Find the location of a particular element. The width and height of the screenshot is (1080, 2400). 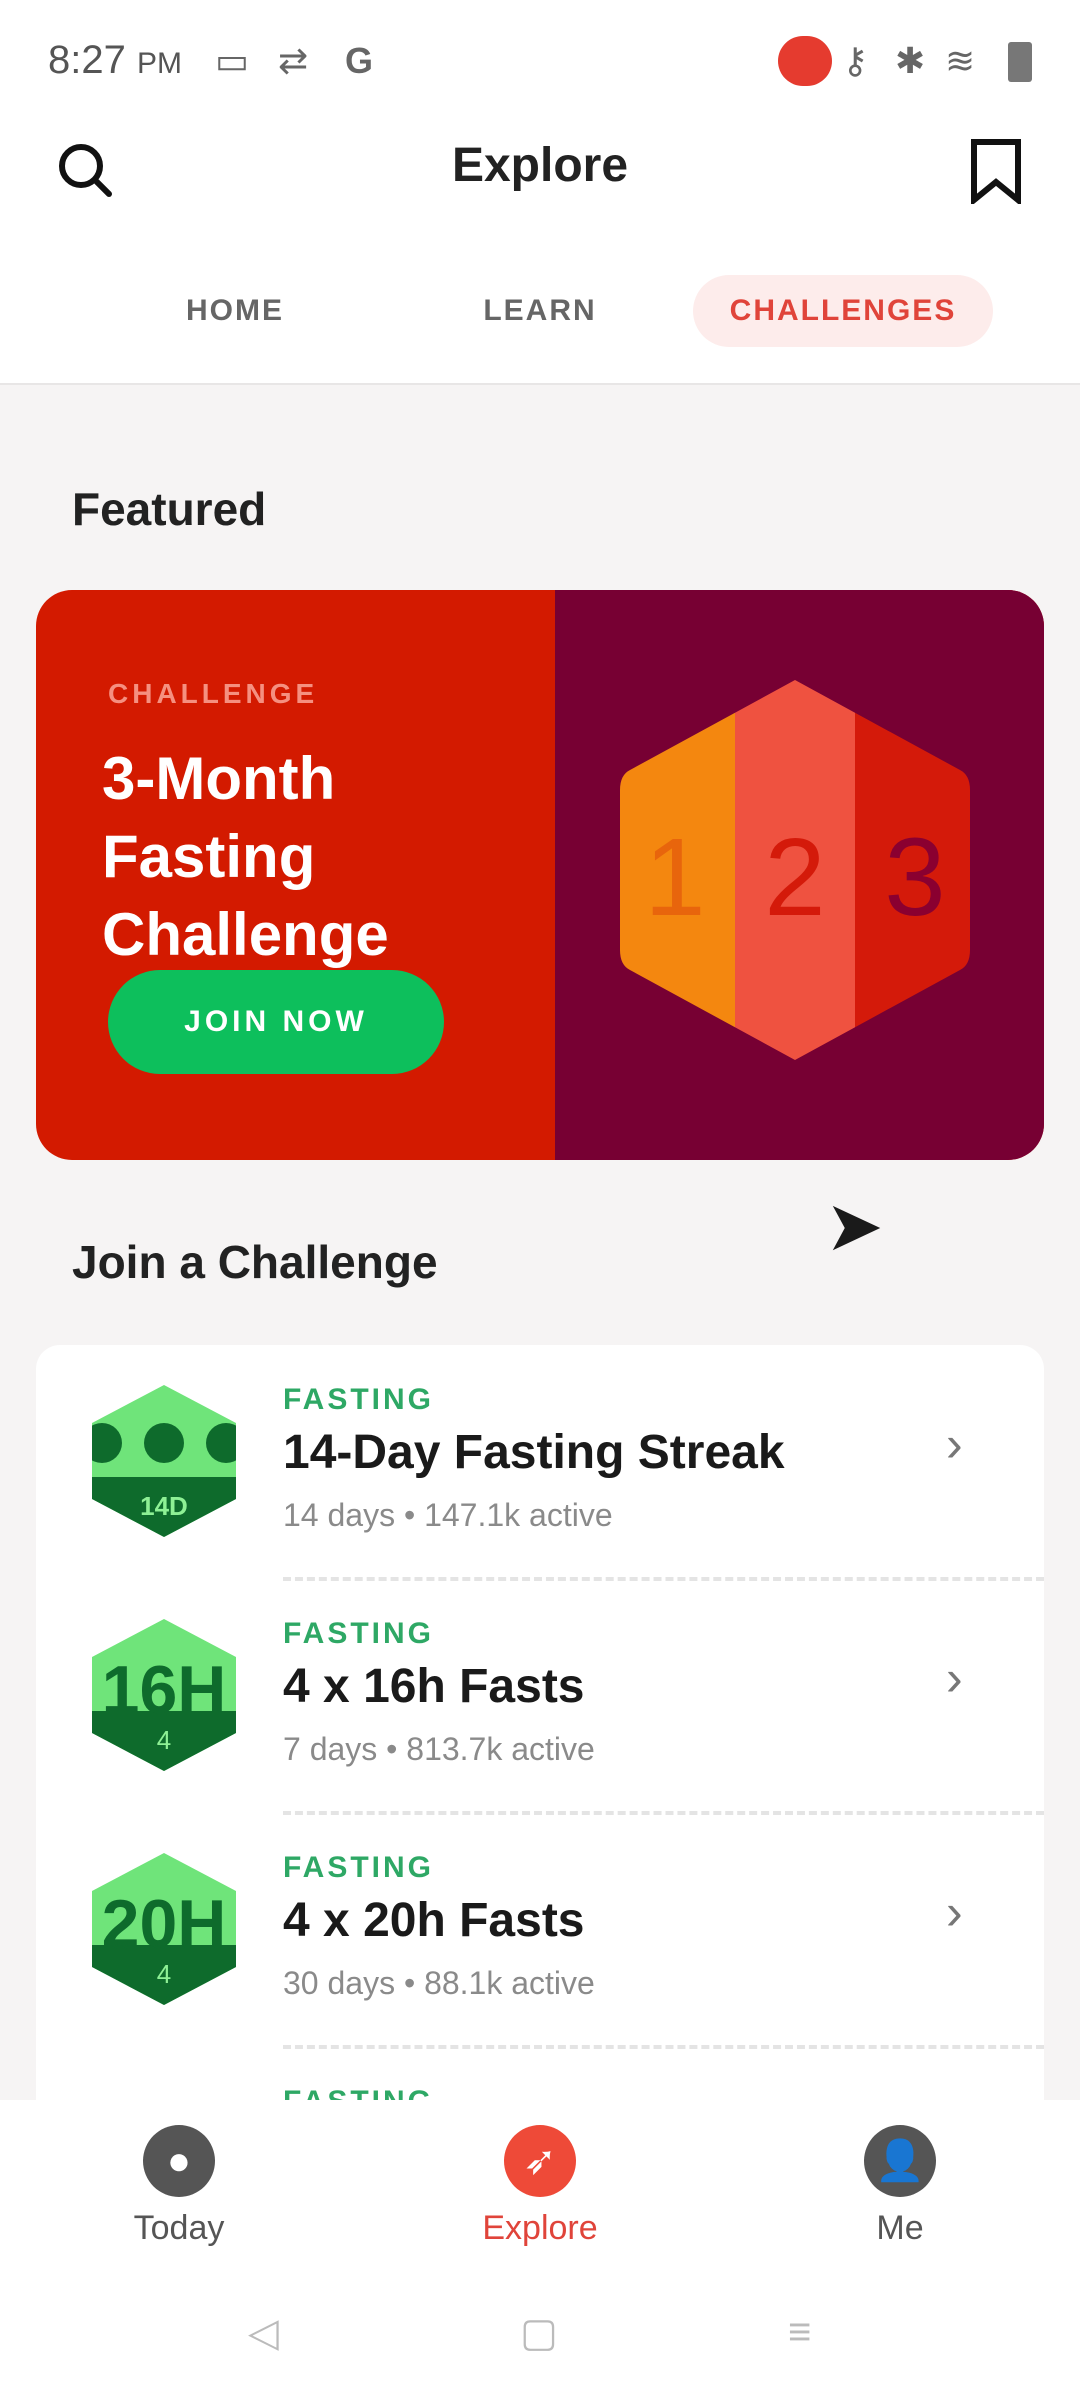

nav-me: 👤 Me is located at coordinates (900, 2186).